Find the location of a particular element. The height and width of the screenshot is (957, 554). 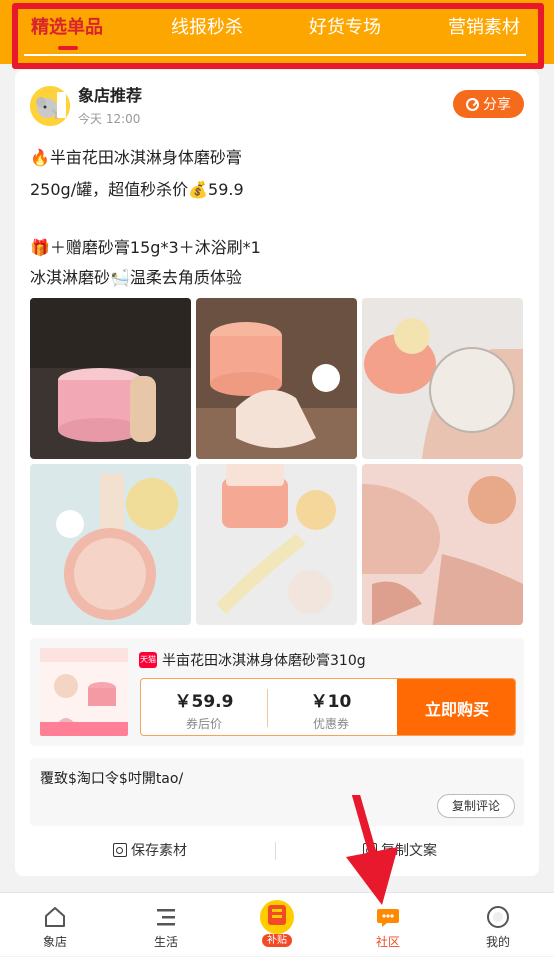

tab-marketing-materials: 营销素材 is located at coordinates (484, 28).